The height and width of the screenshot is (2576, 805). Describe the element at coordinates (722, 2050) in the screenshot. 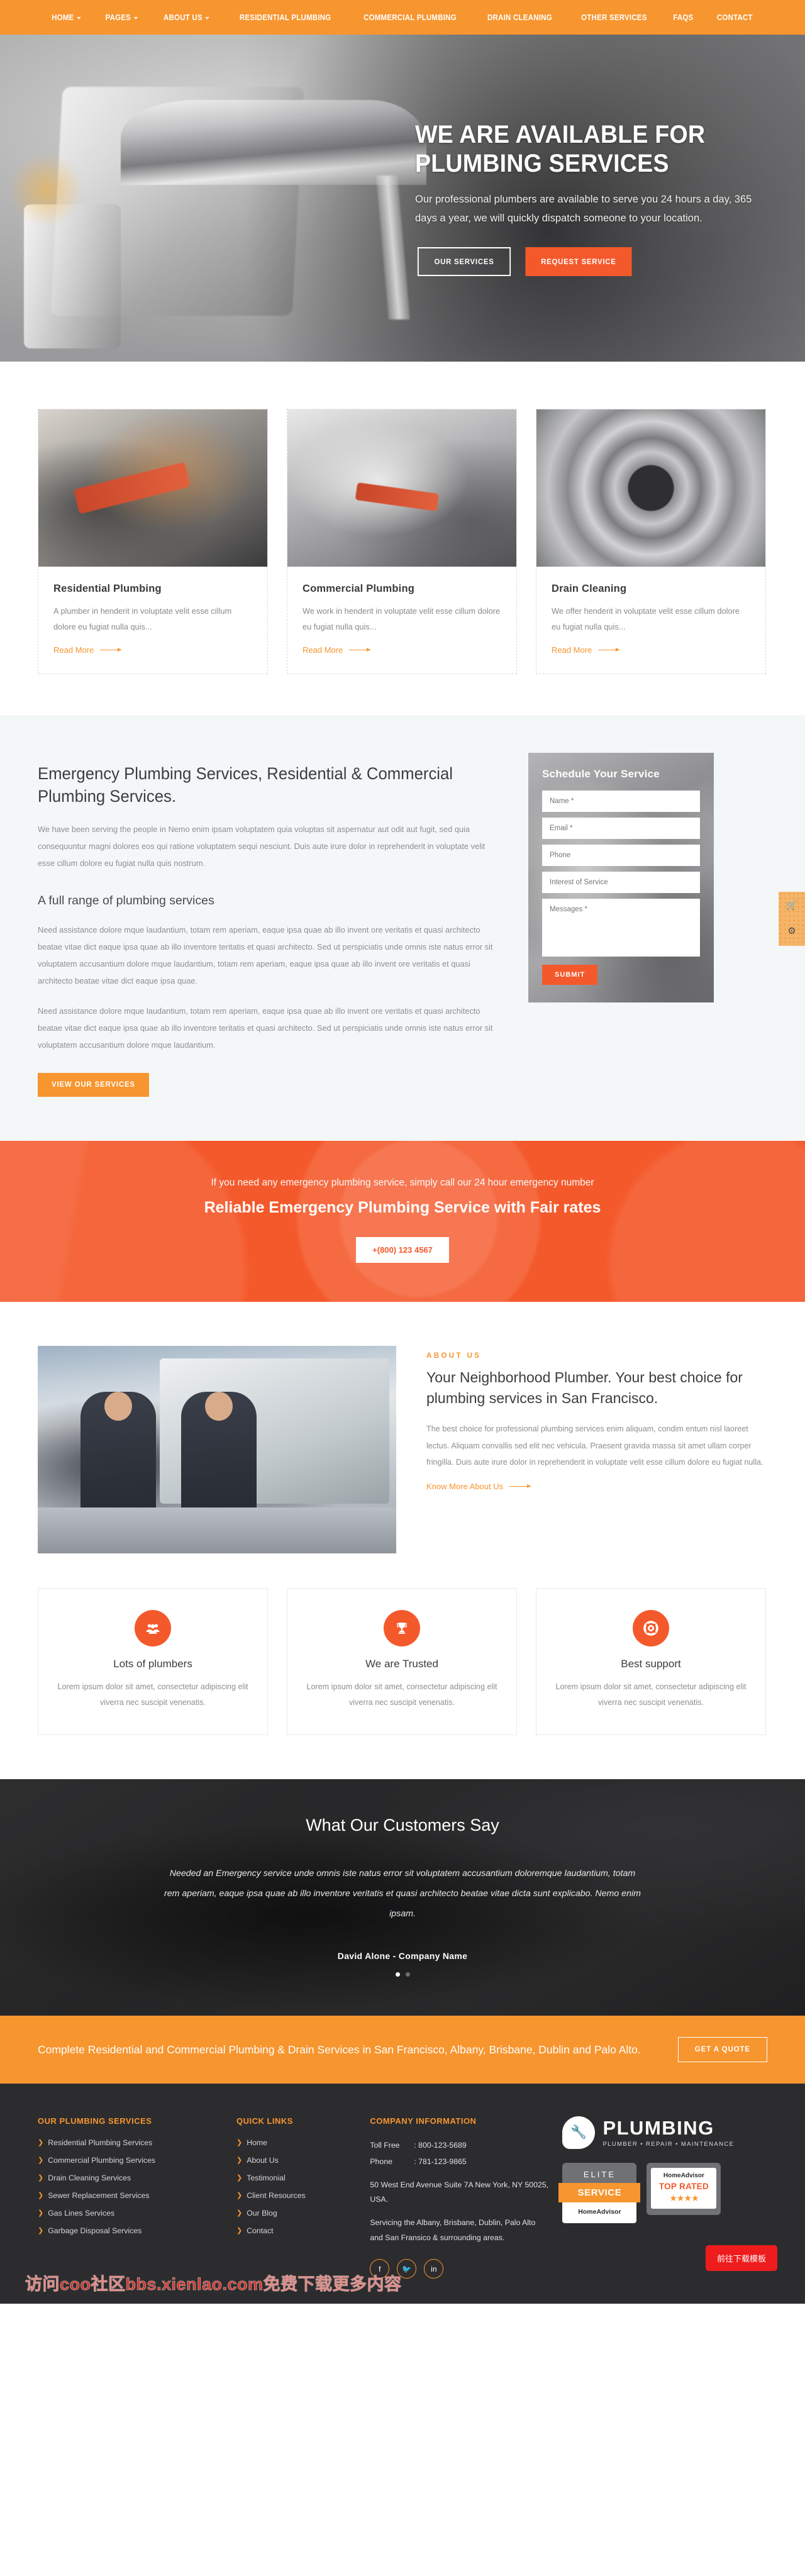

I see `get-a-quote-button: GET A QUOTE` at that location.